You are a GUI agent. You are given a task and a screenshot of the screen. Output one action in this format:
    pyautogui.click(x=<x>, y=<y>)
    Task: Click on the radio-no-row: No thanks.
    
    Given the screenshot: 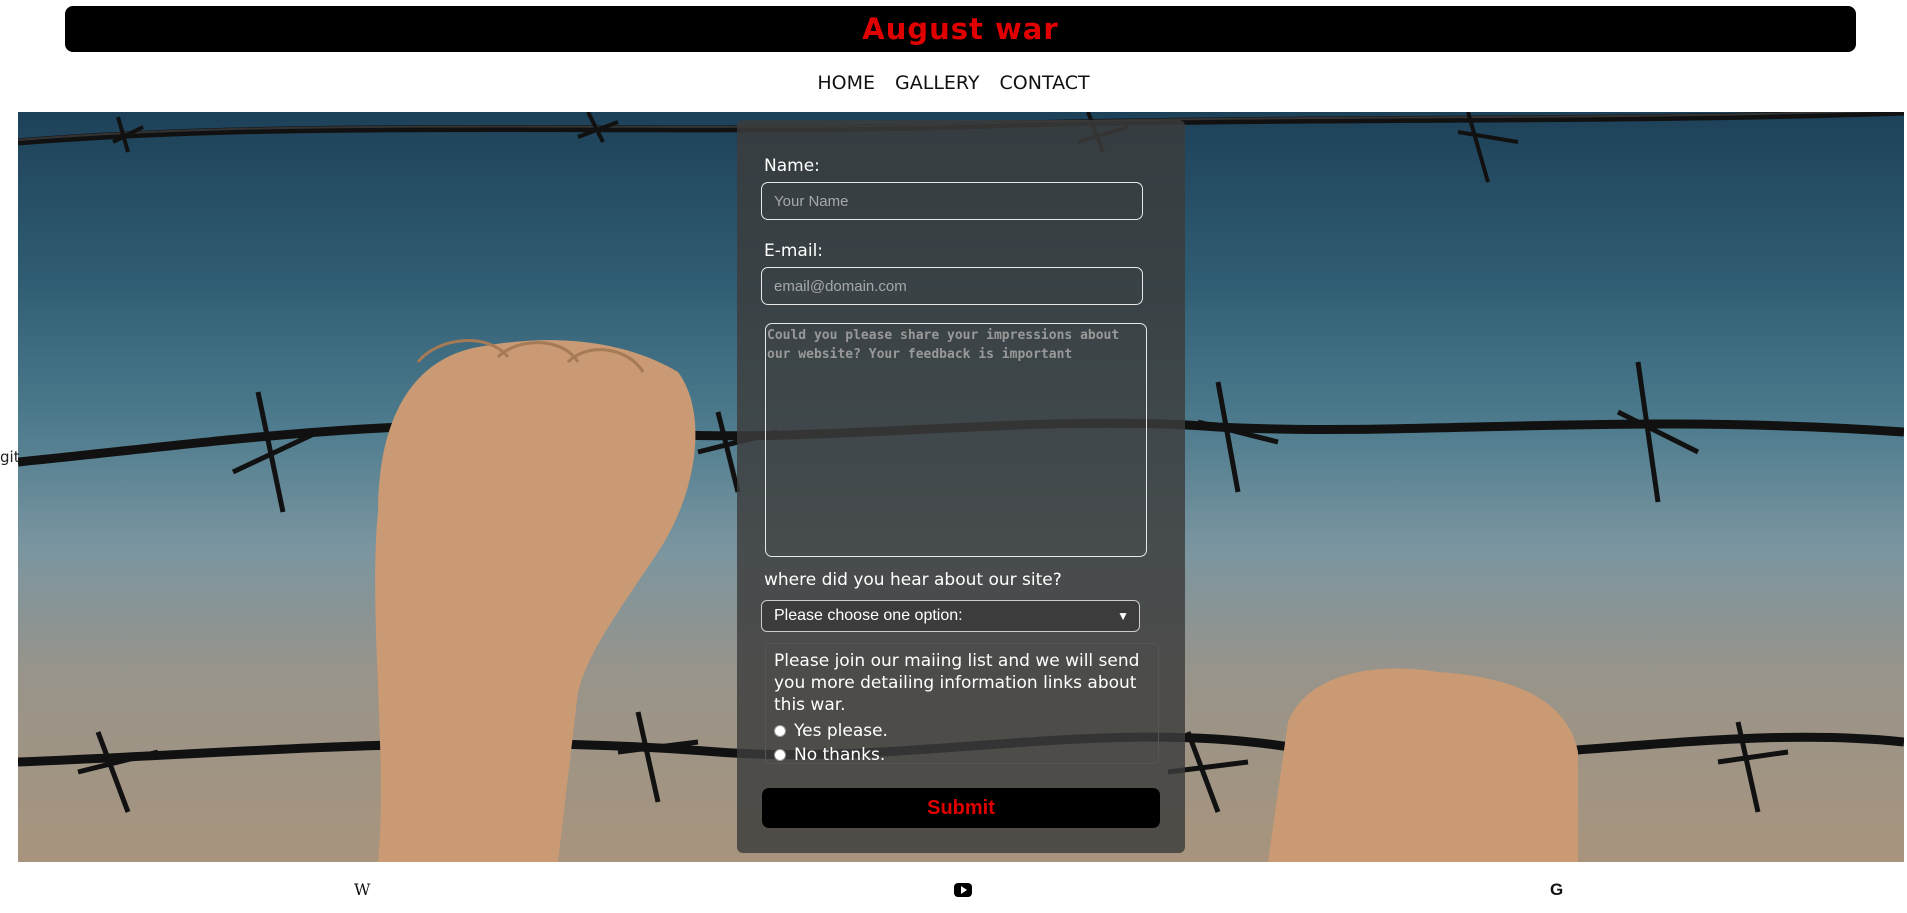 What is the action you would take?
    pyautogui.click(x=962, y=755)
    